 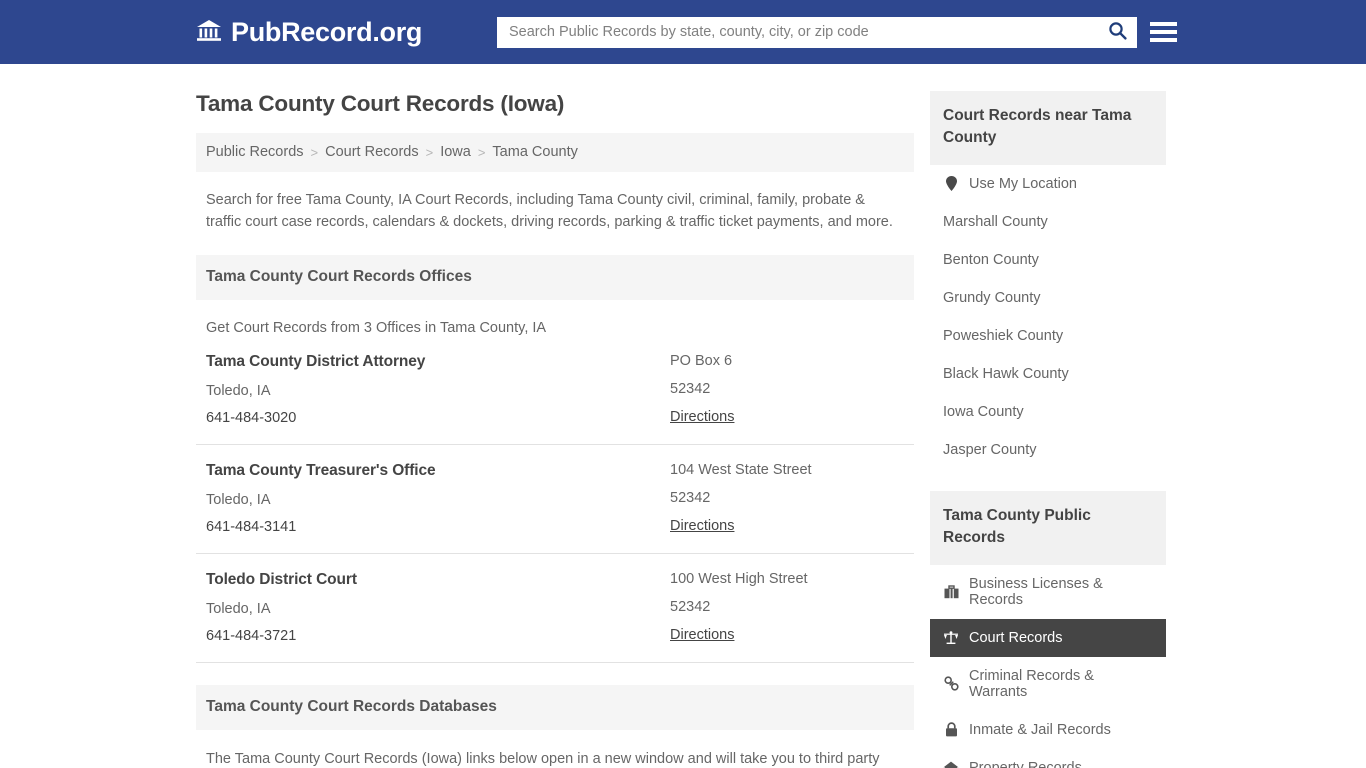 I want to click on office-address-block: 104 West State Street 52342 Directions, so click(x=787, y=498).